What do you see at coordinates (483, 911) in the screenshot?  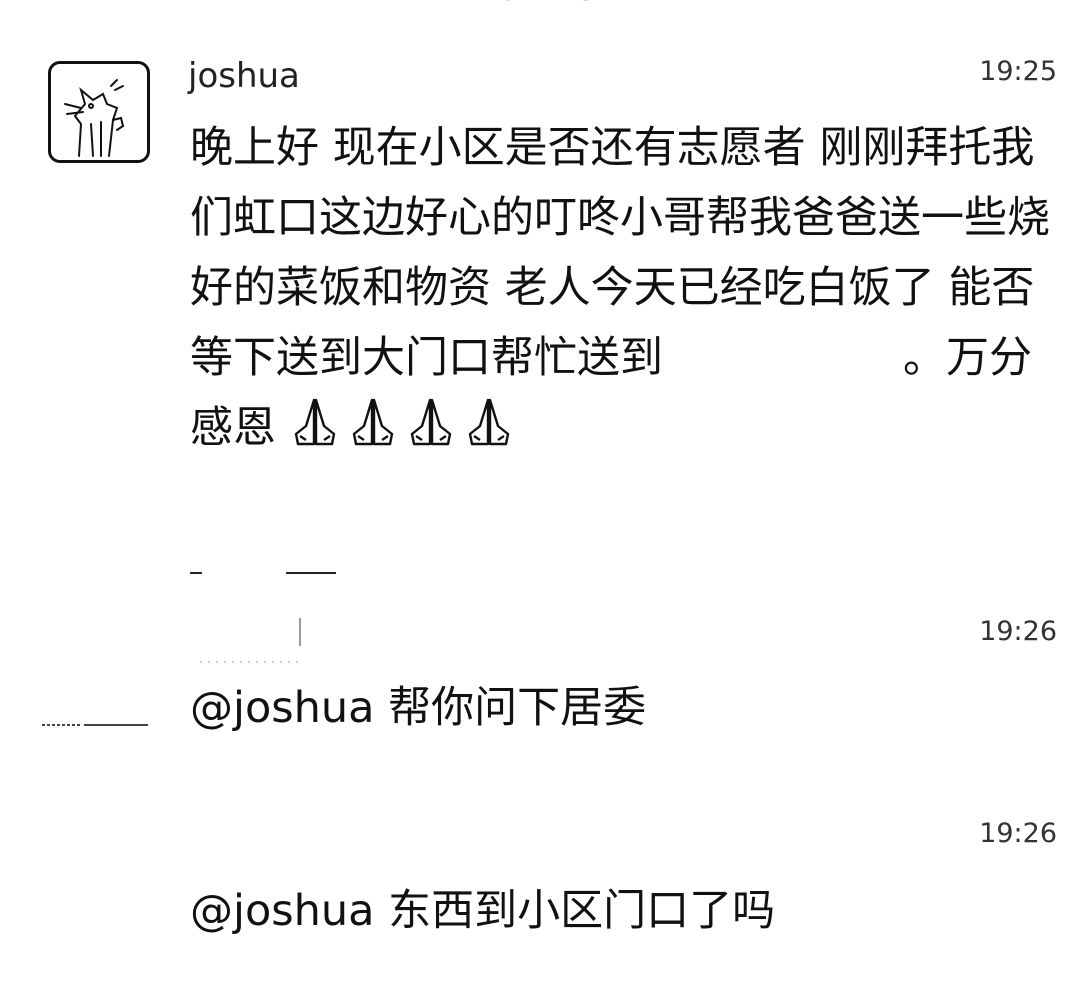 I see `message-text: @joshua 东西到小区门口了吗` at bounding box center [483, 911].